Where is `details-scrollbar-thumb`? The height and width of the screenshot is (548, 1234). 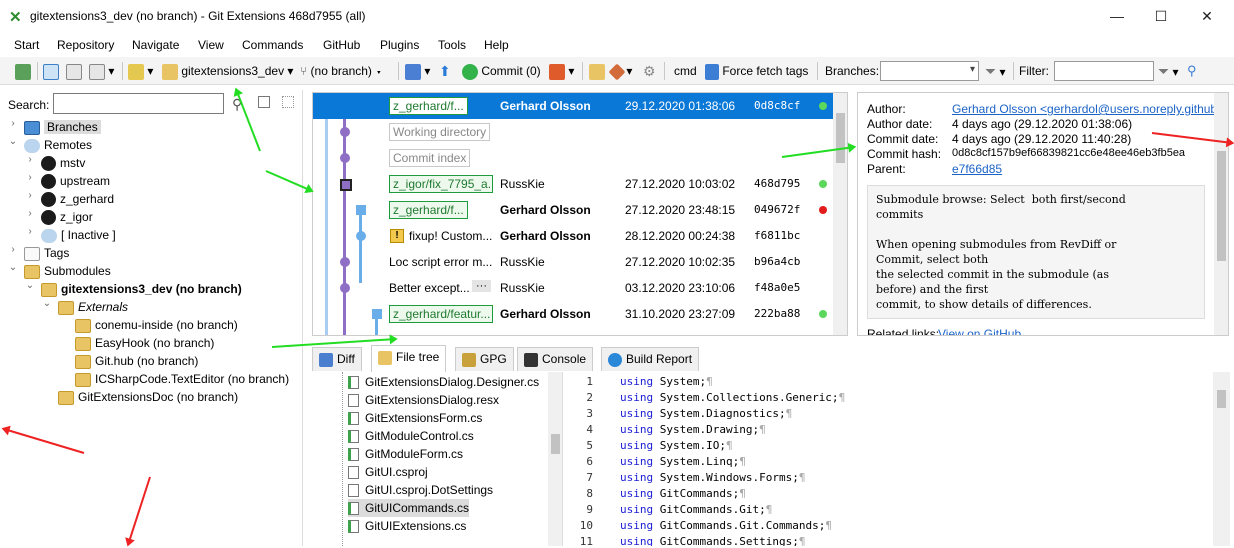 details-scrollbar-thumb is located at coordinates (1221, 206).